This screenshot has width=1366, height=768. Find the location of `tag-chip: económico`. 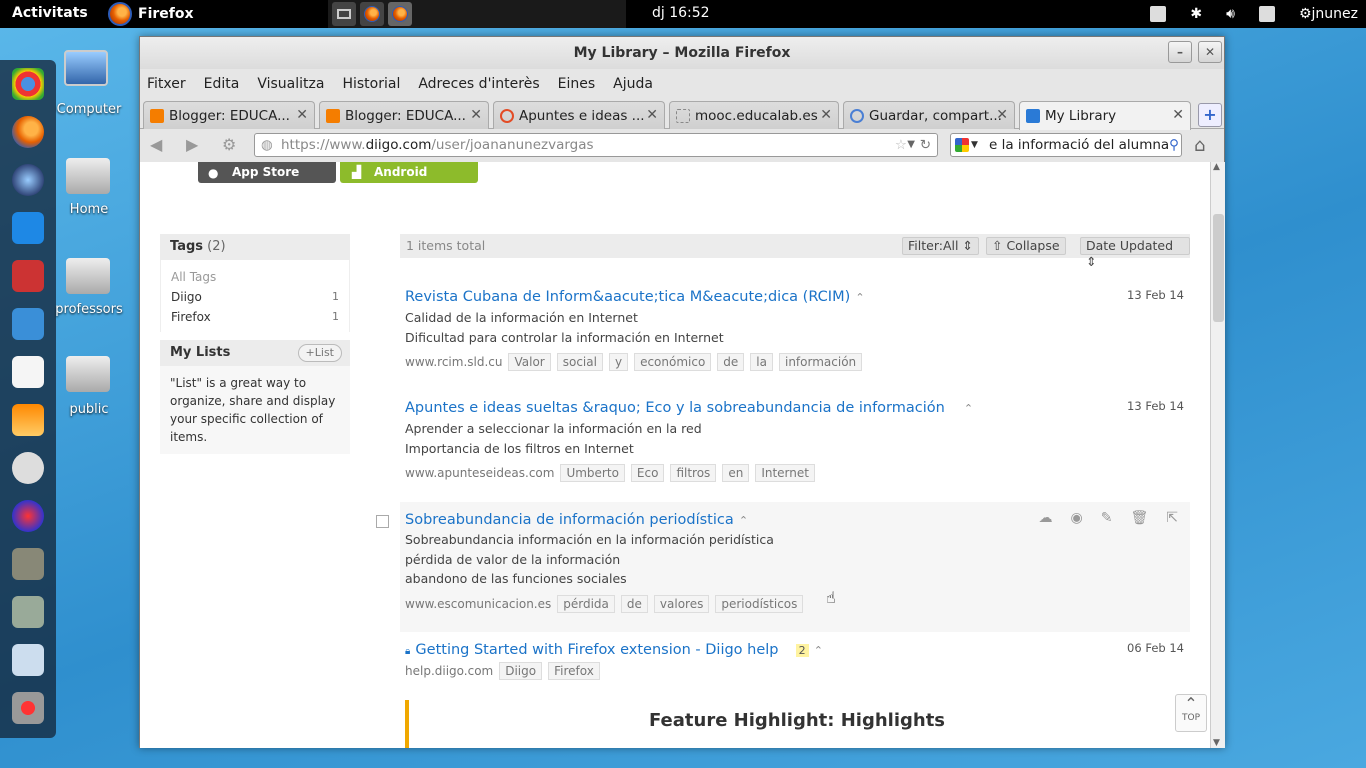

tag-chip: económico is located at coordinates (673, 362).